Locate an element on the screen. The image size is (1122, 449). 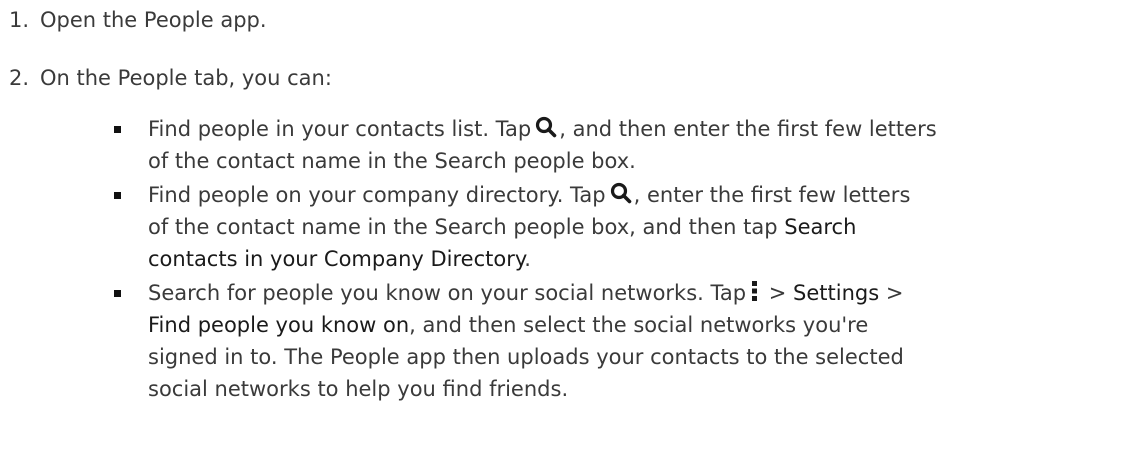
step-text: On the People tab, you can: is located at coordinates (186, 78).